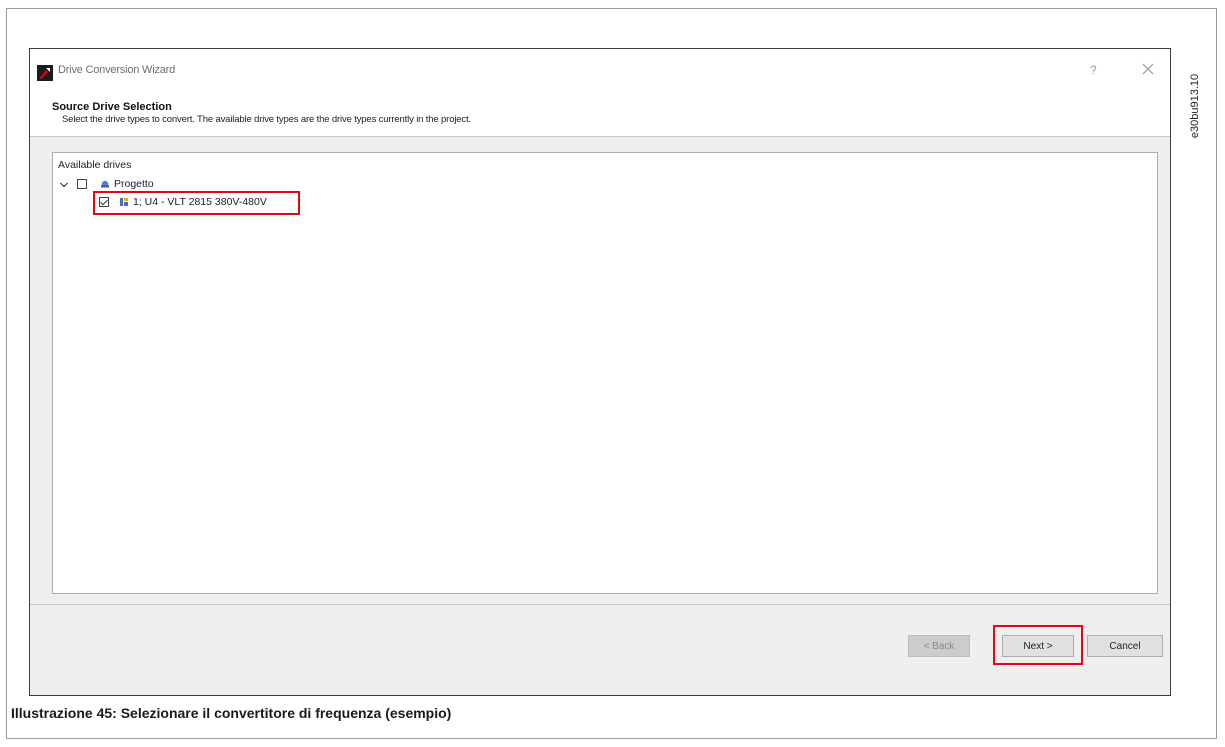 This screenshot has height=747, width=1225. Describe the element at coordinates (117, 70) in the screenshot. I see `window-title: Drive Conversion Wizard` at that location.